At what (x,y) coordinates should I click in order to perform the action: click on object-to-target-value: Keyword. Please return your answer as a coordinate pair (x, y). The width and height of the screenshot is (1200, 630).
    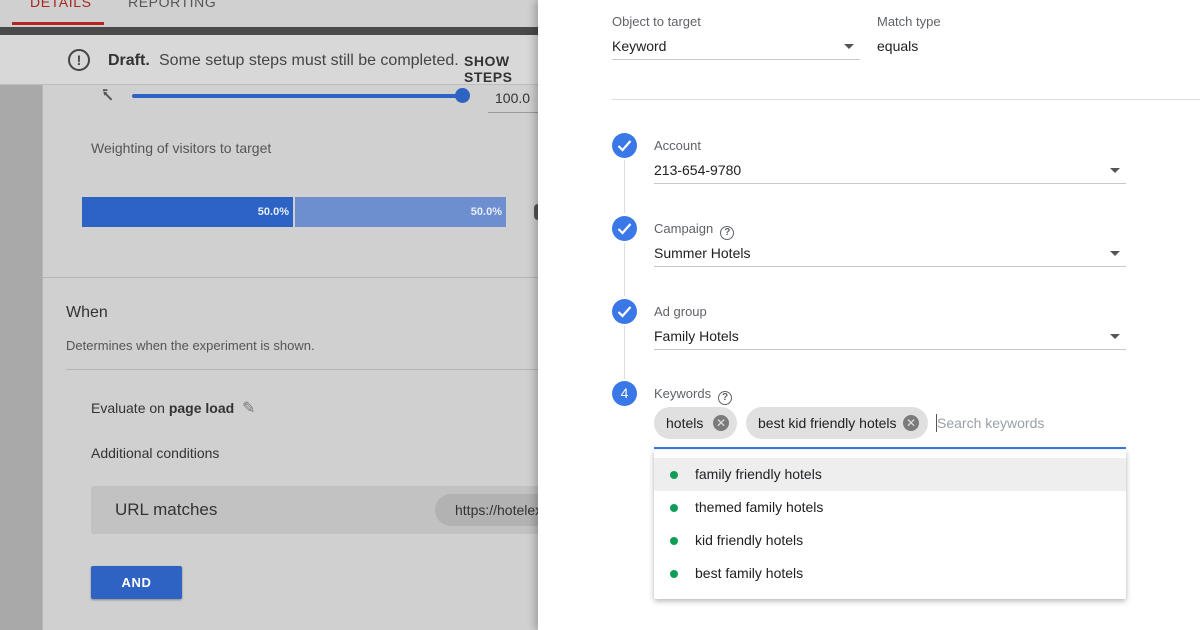
    Looking at the image, I should click on (639, 46).